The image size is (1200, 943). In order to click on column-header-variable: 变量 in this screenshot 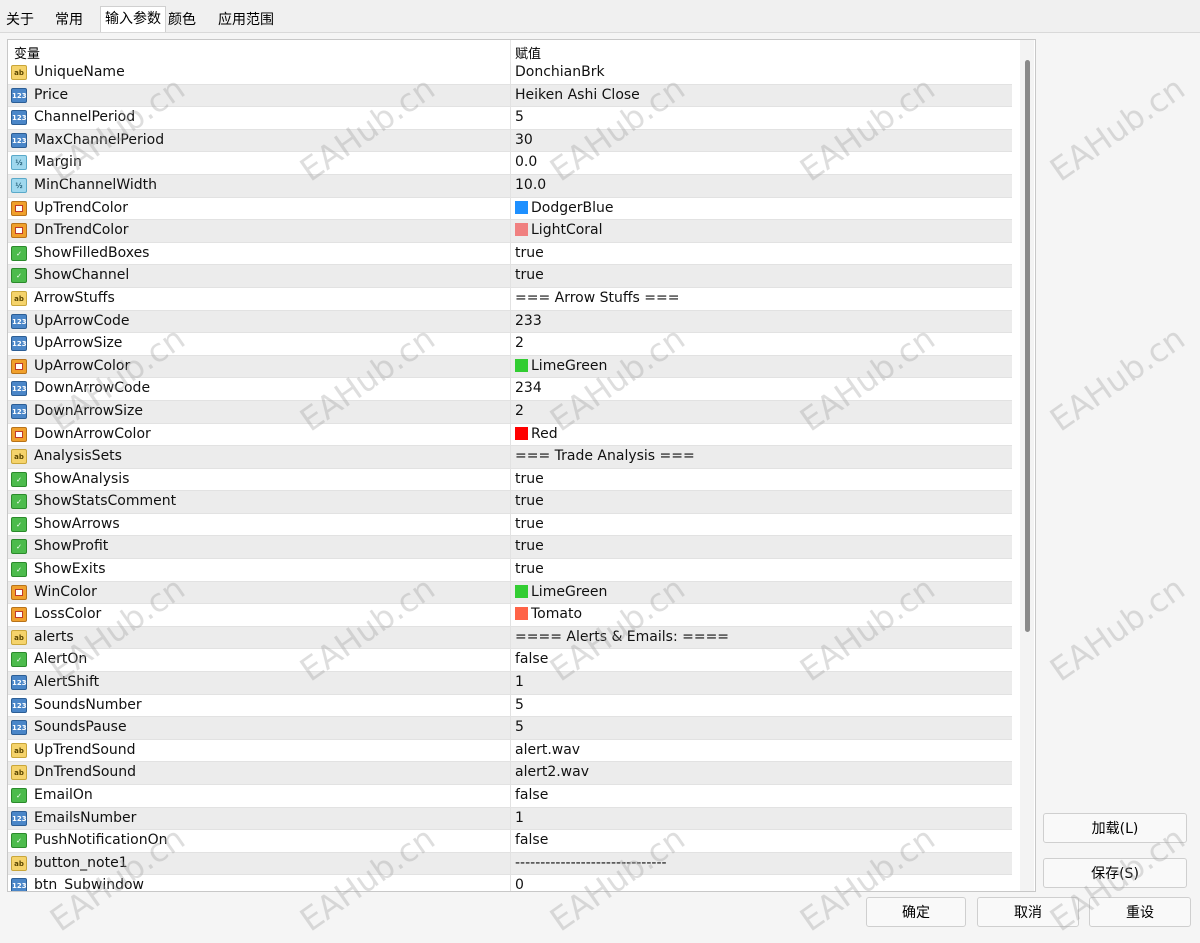, I will do `click(27, 52)`.